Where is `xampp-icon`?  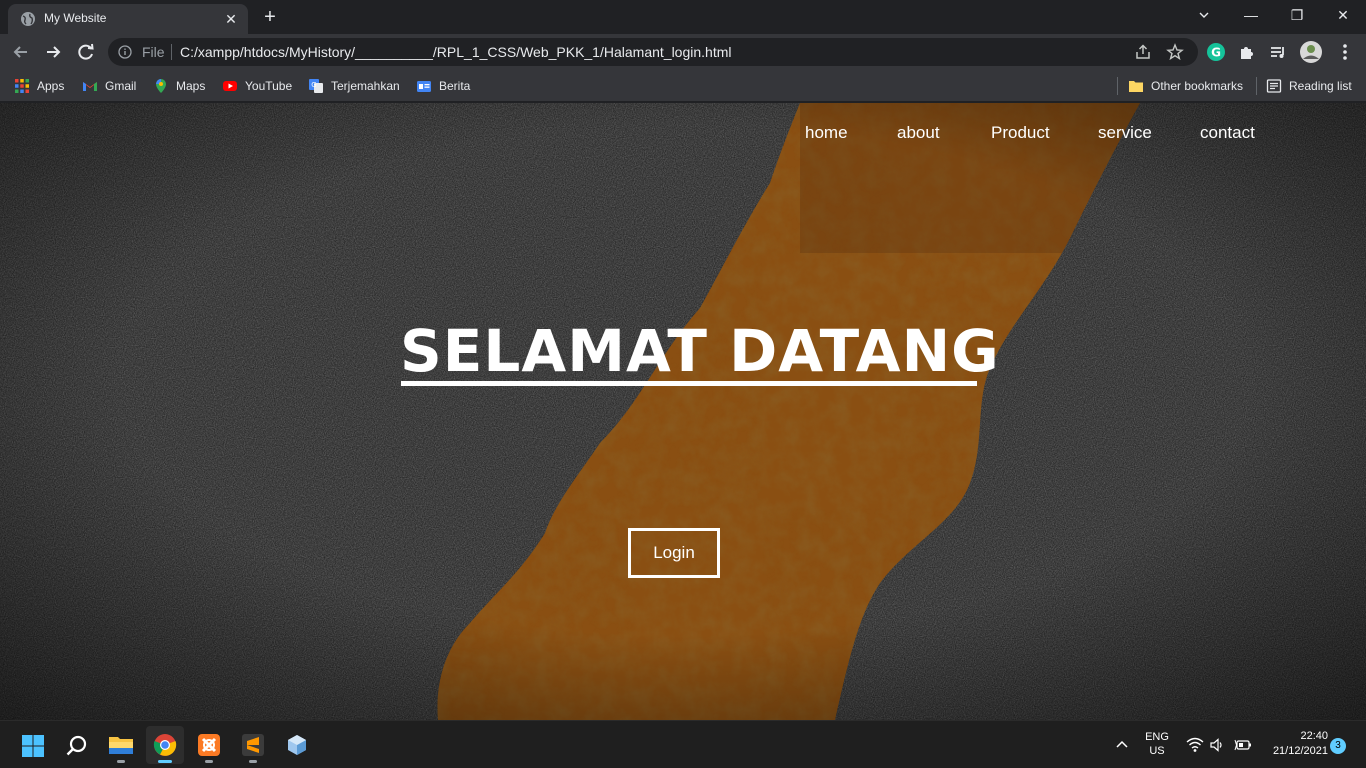
xampp-icon is located at coordinates (209, 745).